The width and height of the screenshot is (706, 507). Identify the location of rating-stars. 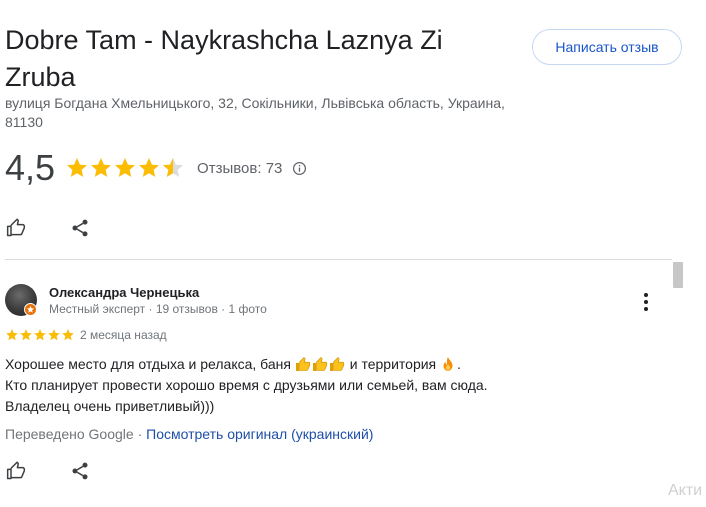
(125, 168).